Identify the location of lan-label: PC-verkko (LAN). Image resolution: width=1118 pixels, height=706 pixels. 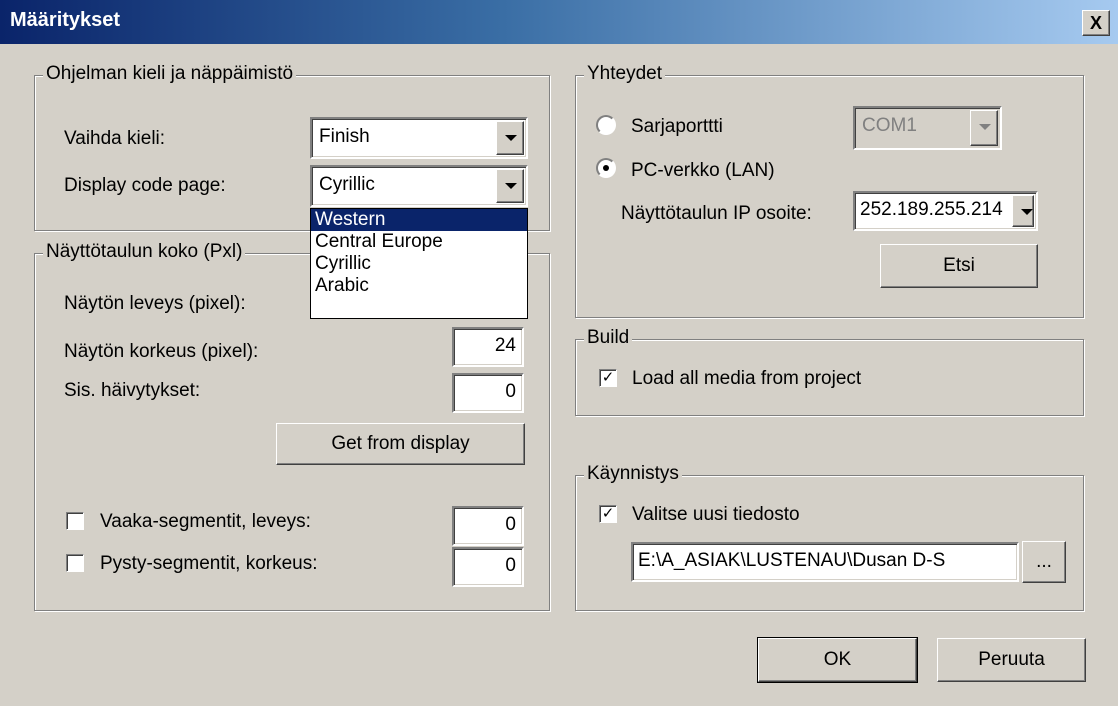
(703, 170).